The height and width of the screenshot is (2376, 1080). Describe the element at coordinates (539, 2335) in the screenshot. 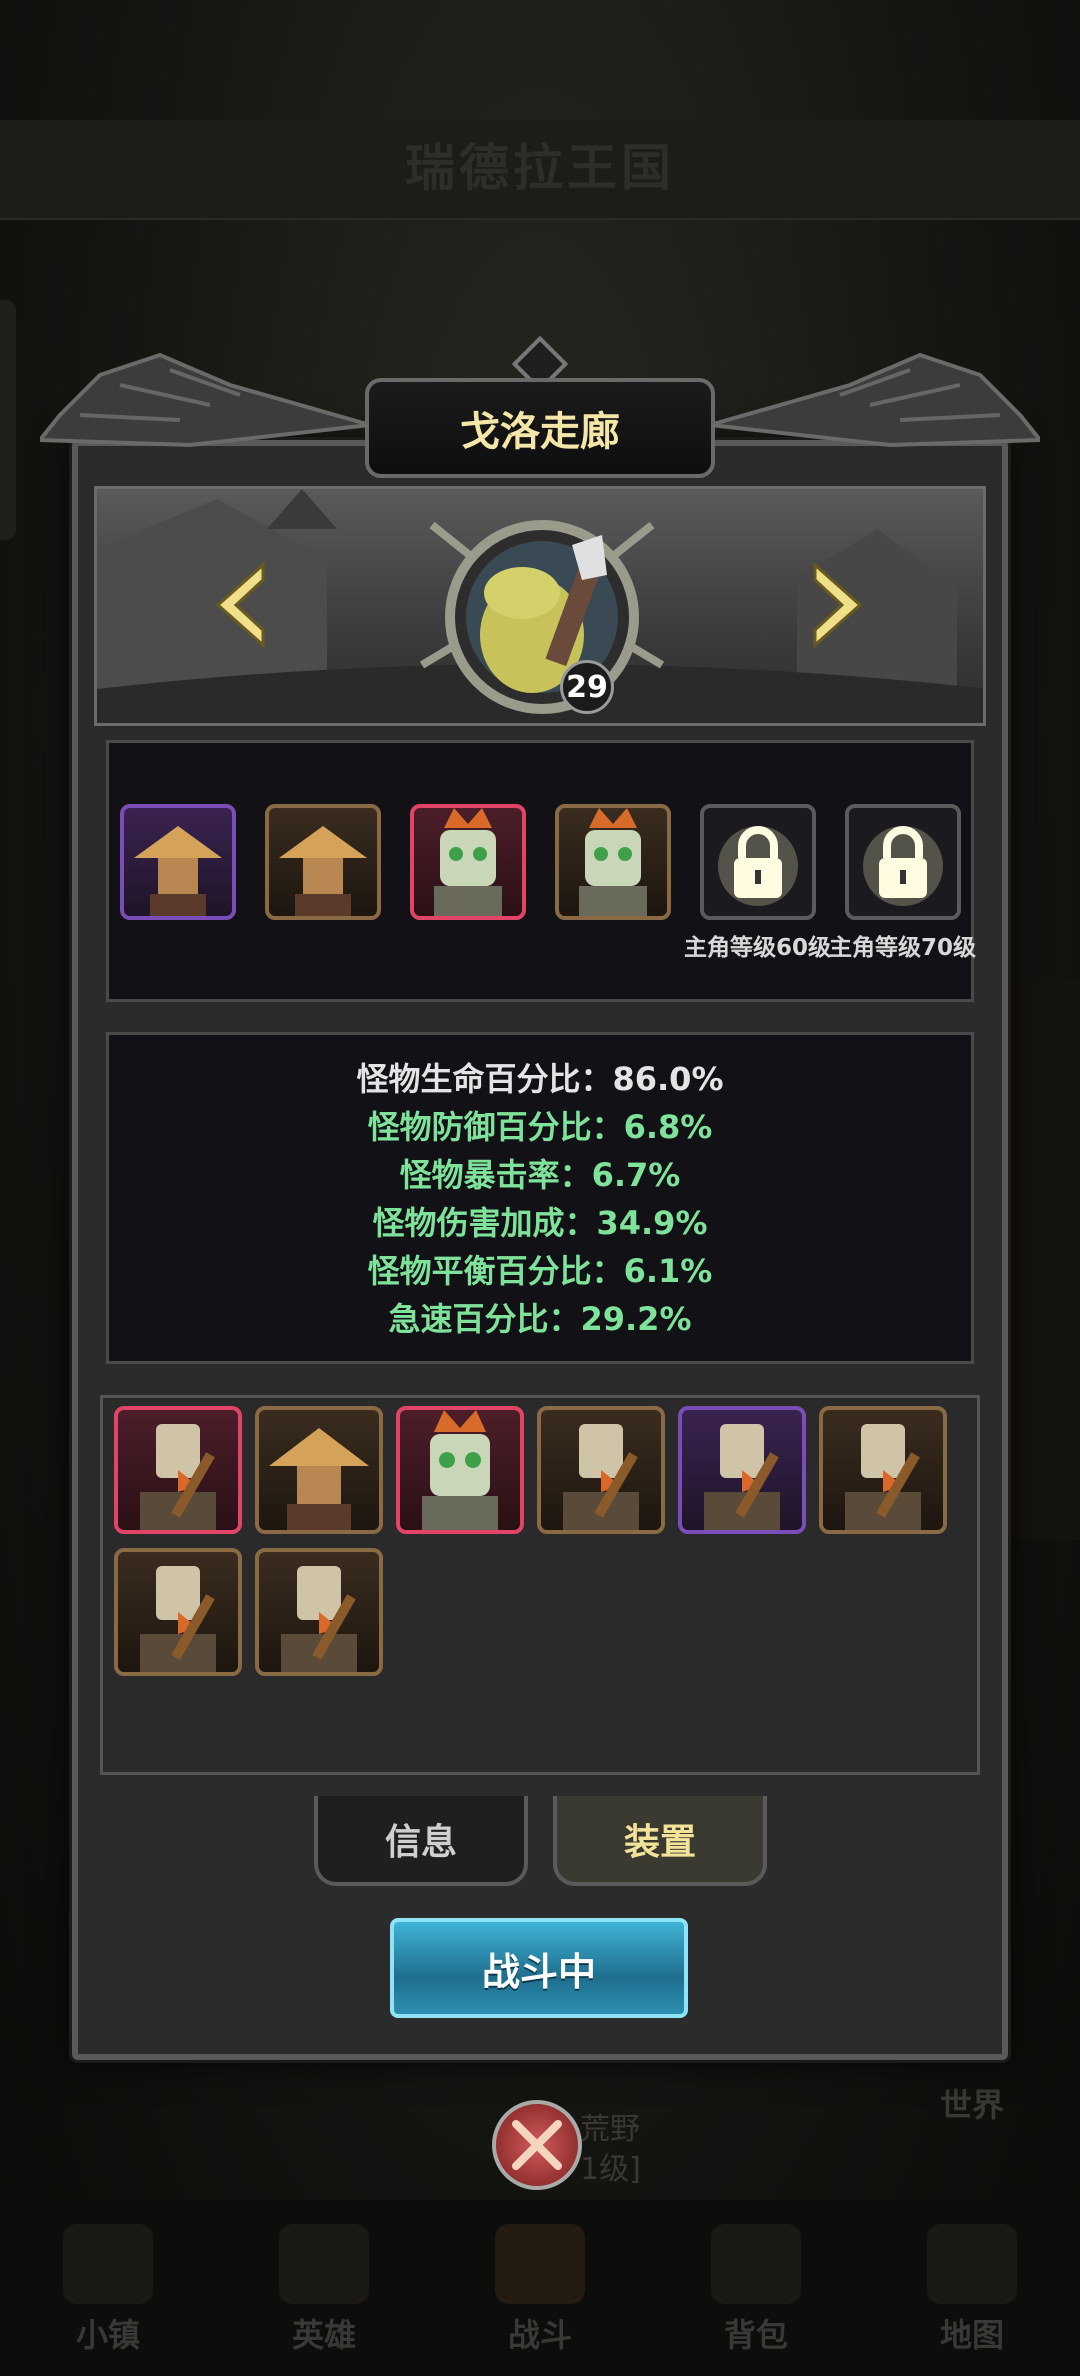

I see `nav-label: 战斗` at that location.